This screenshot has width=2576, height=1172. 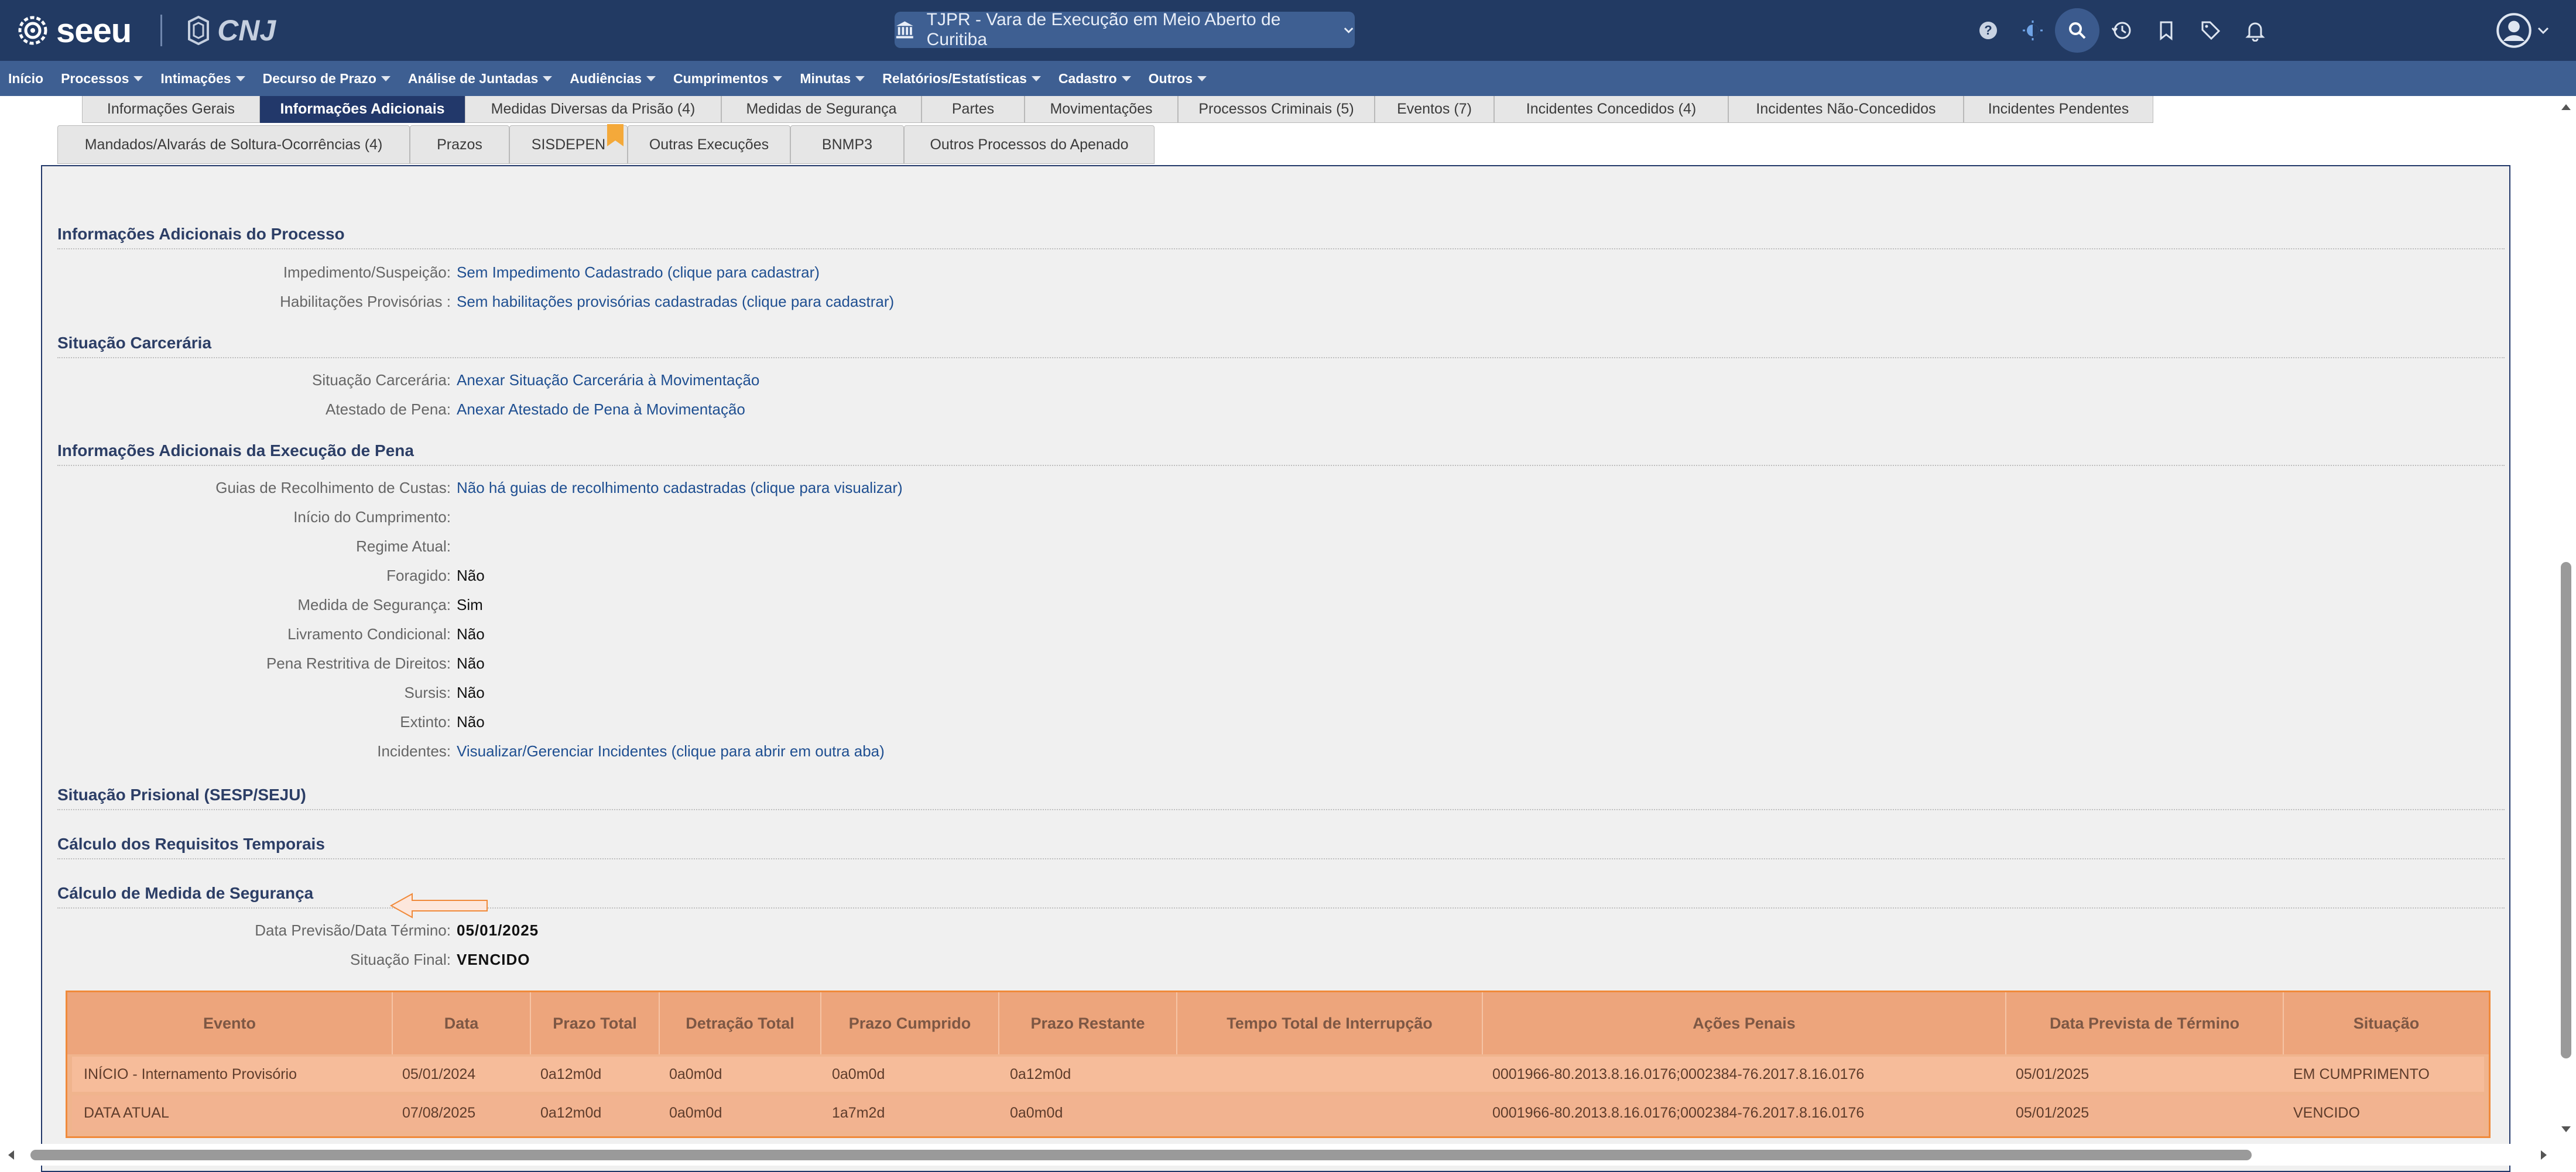 What do you see at coordinates (459, 144) in the screenshot?
I see `tab-prazos: Prazos` at bounding box center [459, 144].